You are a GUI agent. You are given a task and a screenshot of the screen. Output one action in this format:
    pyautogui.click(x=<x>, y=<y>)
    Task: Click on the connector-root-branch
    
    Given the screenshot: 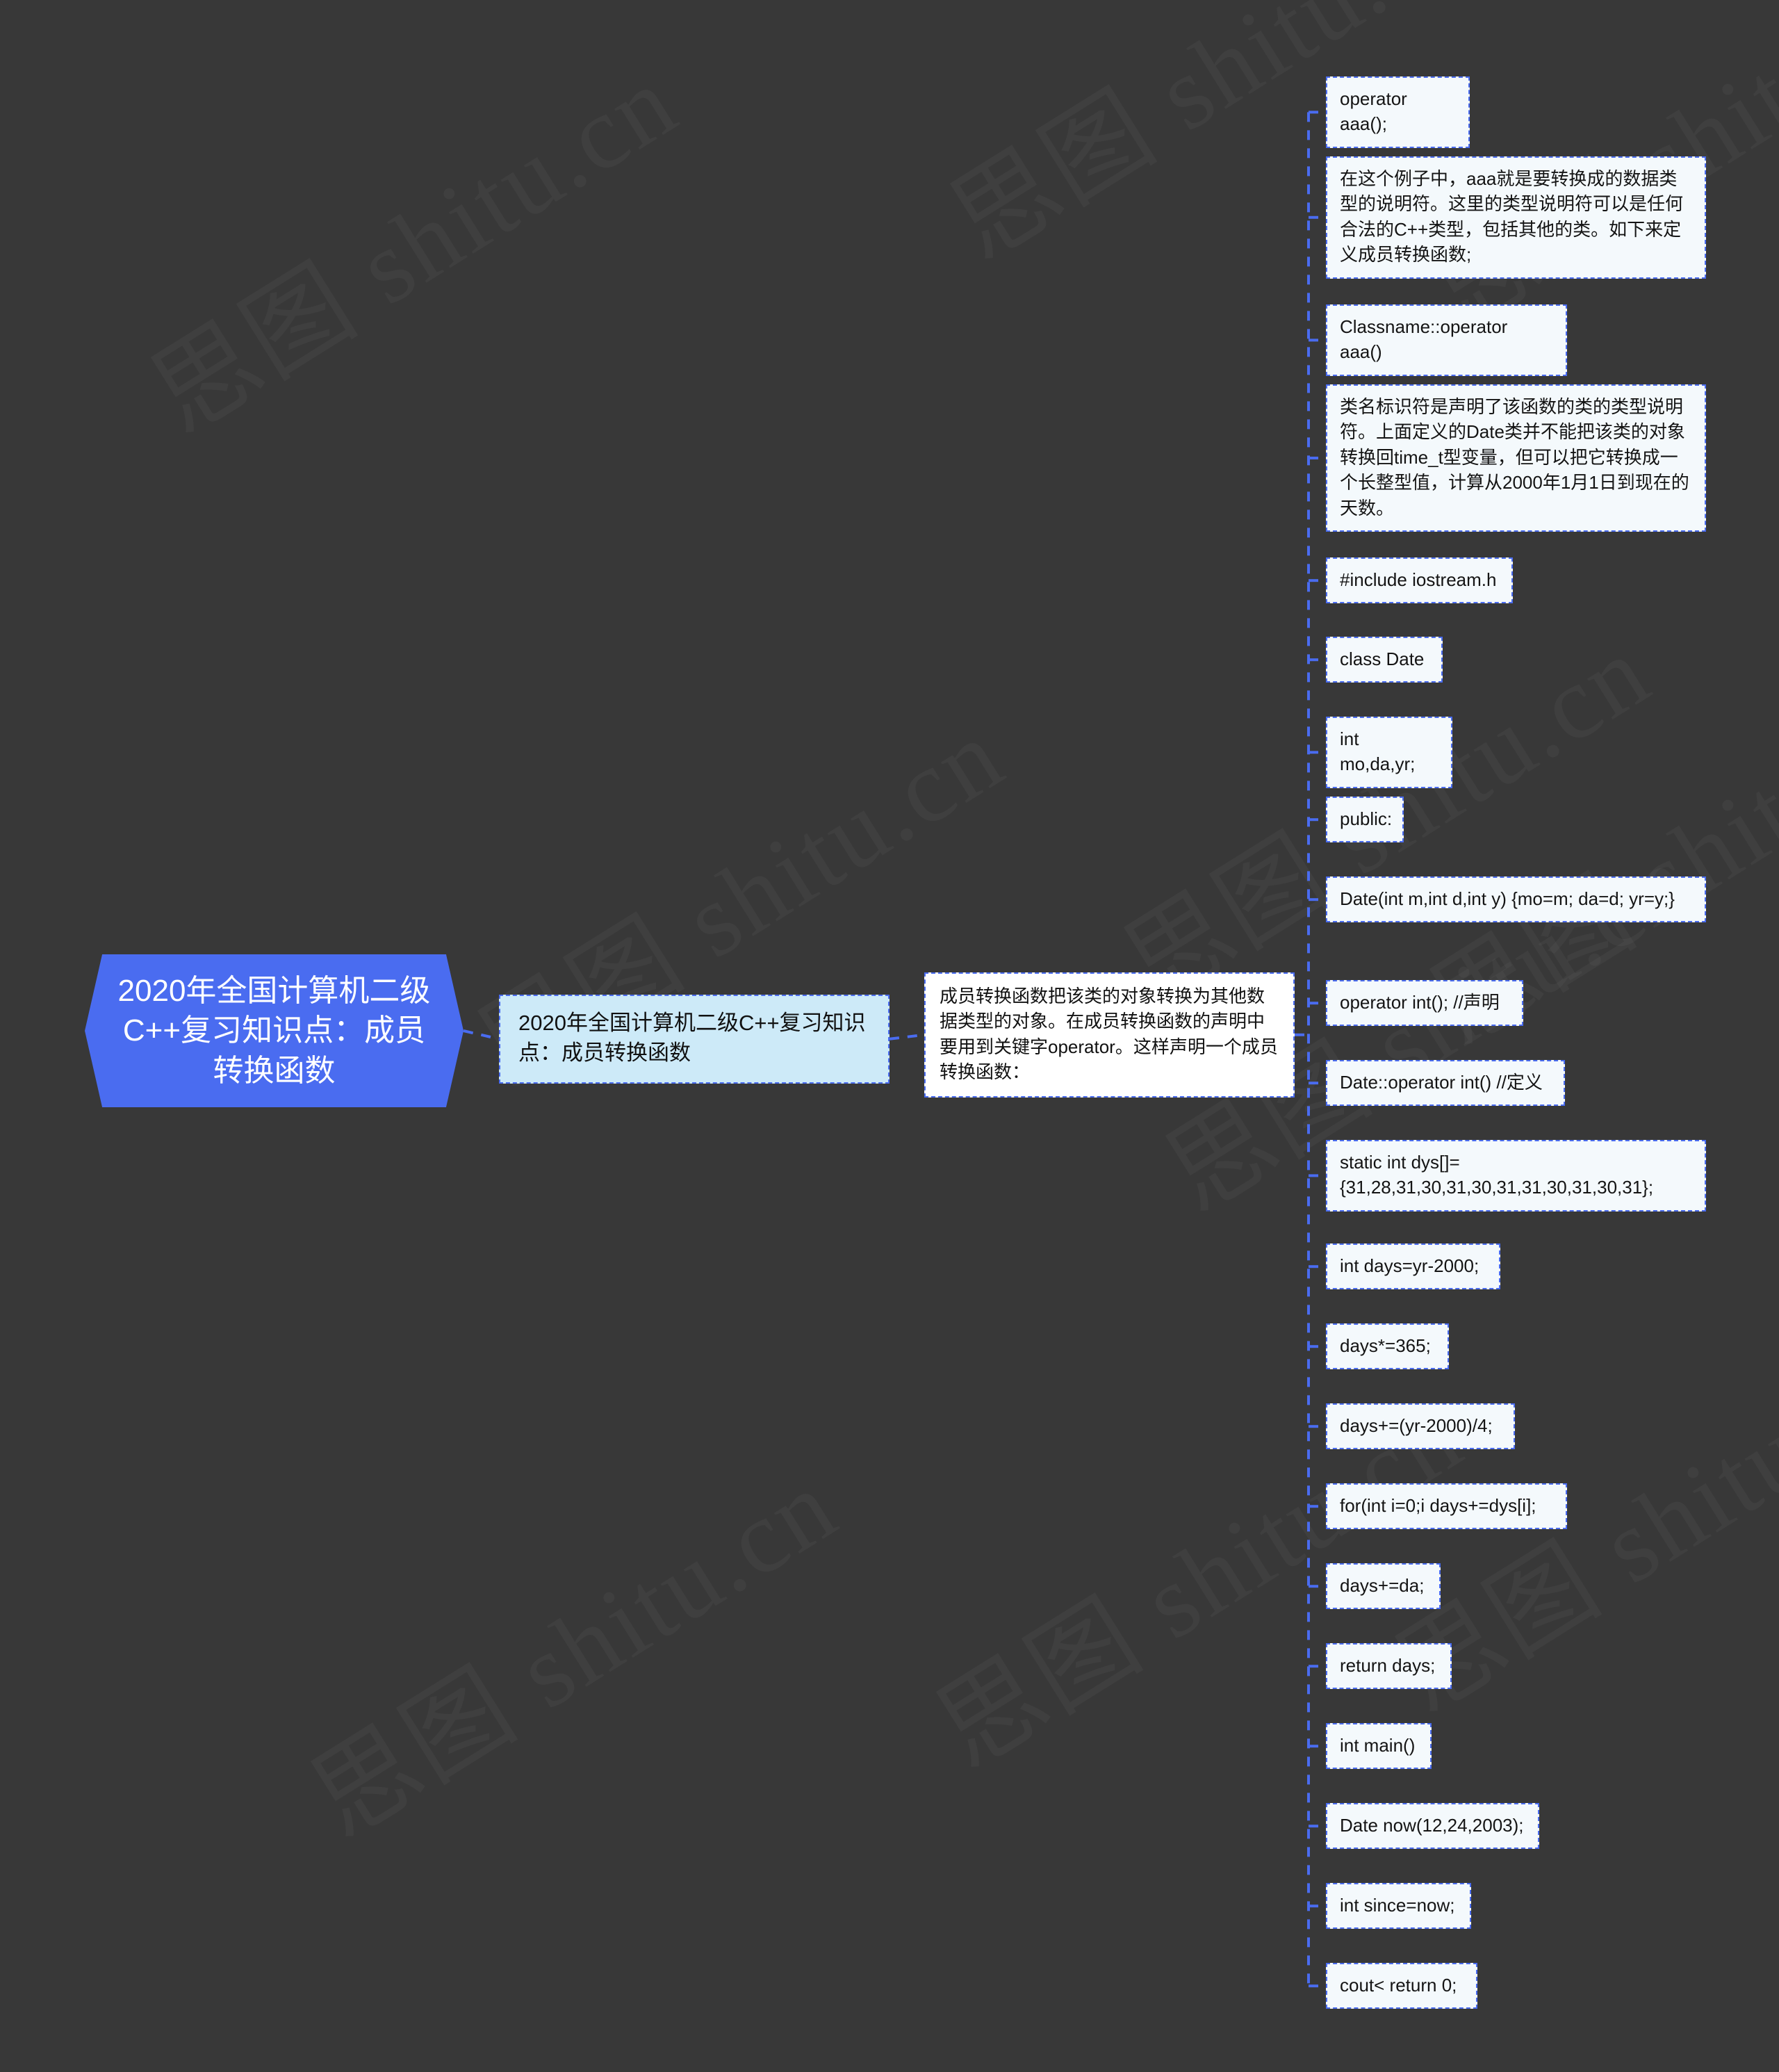 What is the action you would take?
    pyautogui.click(x=482, y=1035)
    